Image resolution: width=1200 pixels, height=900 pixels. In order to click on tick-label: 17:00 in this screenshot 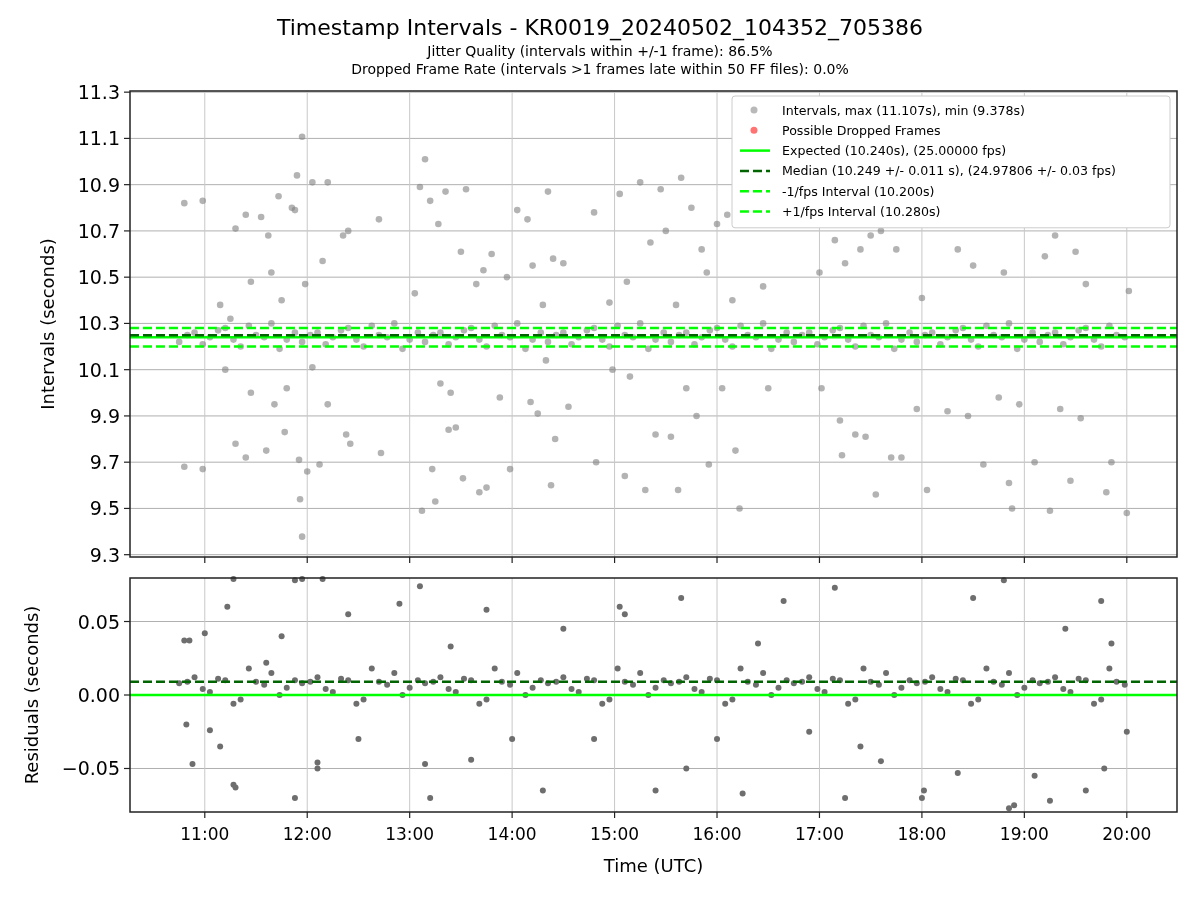, I will do `click(819, 834)`.